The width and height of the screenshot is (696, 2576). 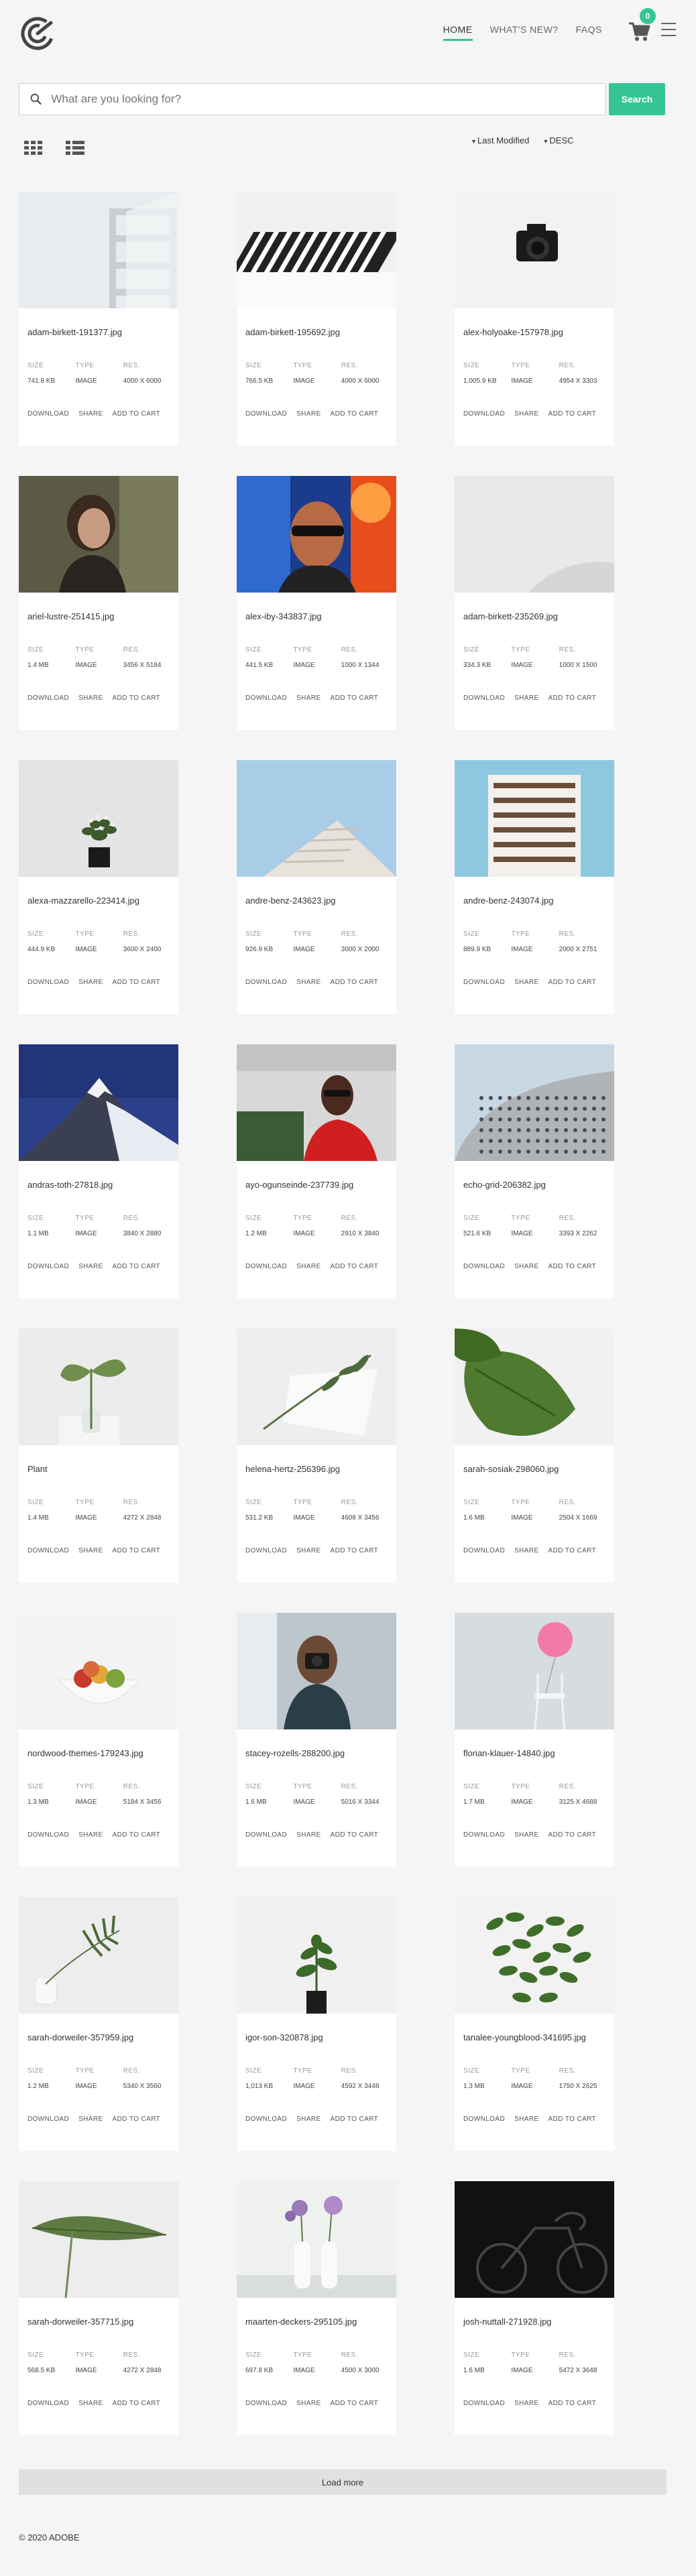 What do you see at coordinates (37, 34) in the screenshot?
I see `logo-icon` at bounding box center [37, 34].